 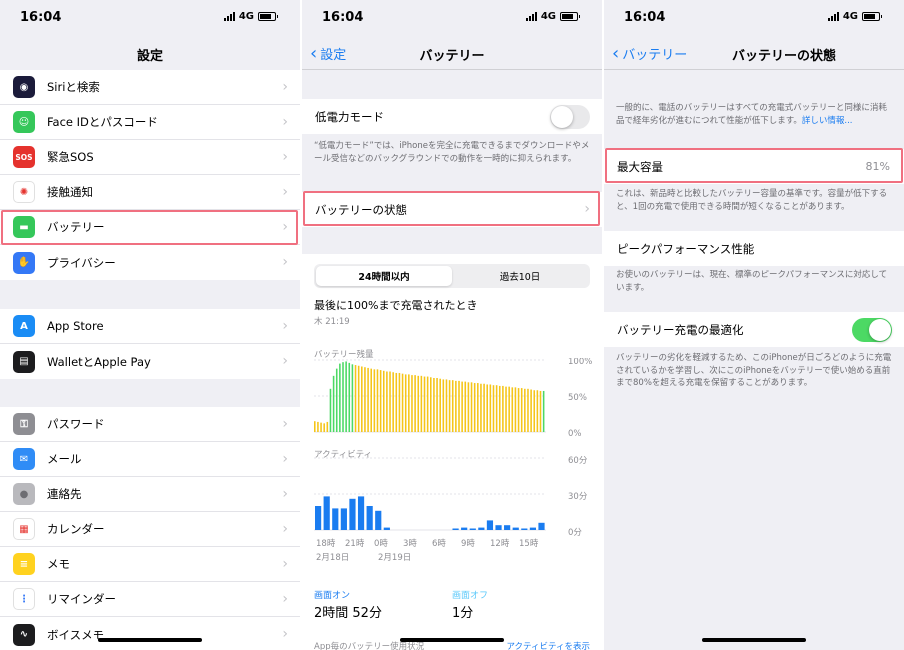 What do you see at coordinates (24, 192) in the screenshot?
I see `exposure-notification-icon: ✺` at bounding box center [24, 192].